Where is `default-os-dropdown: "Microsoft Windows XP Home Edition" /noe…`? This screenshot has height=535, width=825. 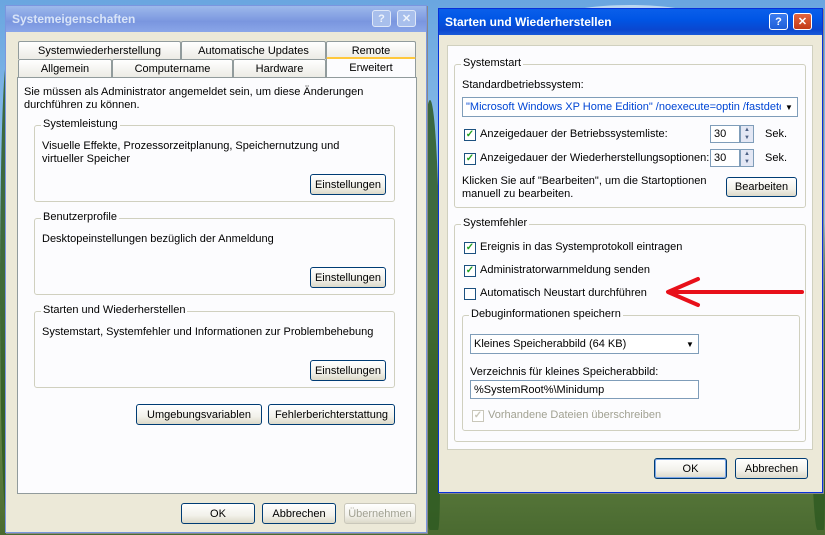 default-os-dropdown: "Microsoft Windows XP Home Edition" /noe… is located at coordinates (630, 107).